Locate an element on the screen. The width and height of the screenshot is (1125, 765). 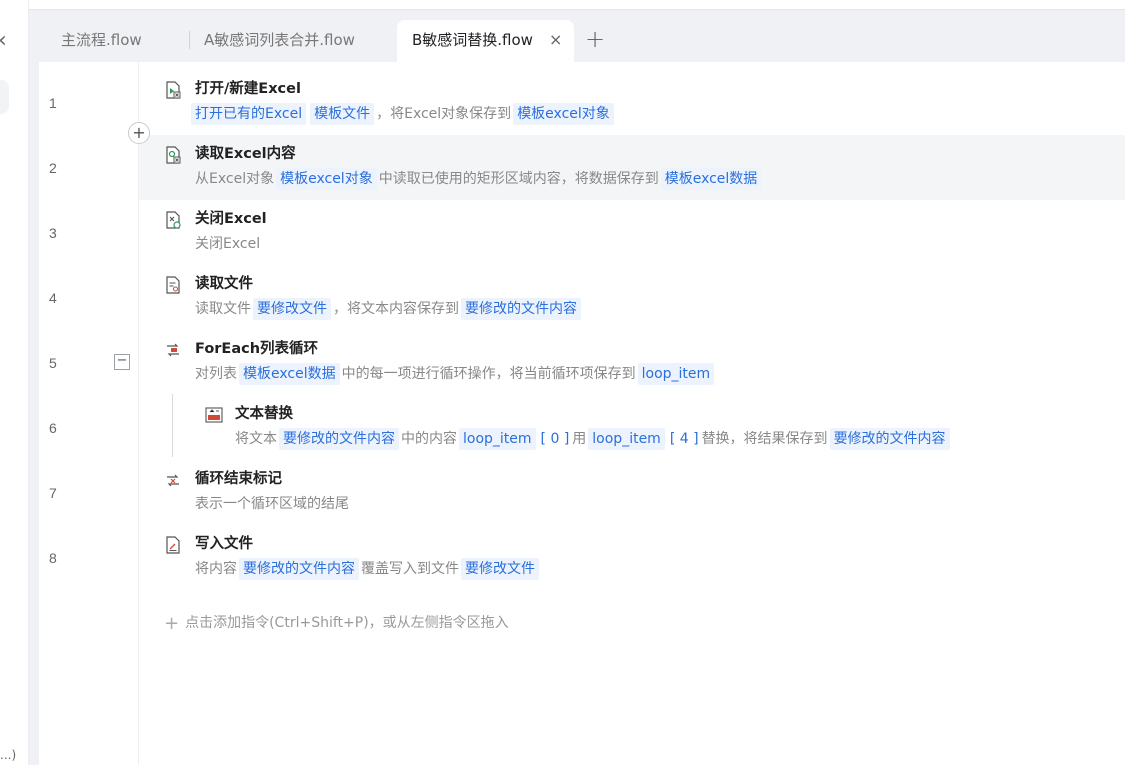
step-description: 关闭Excel is located at coordinates (227, 244).